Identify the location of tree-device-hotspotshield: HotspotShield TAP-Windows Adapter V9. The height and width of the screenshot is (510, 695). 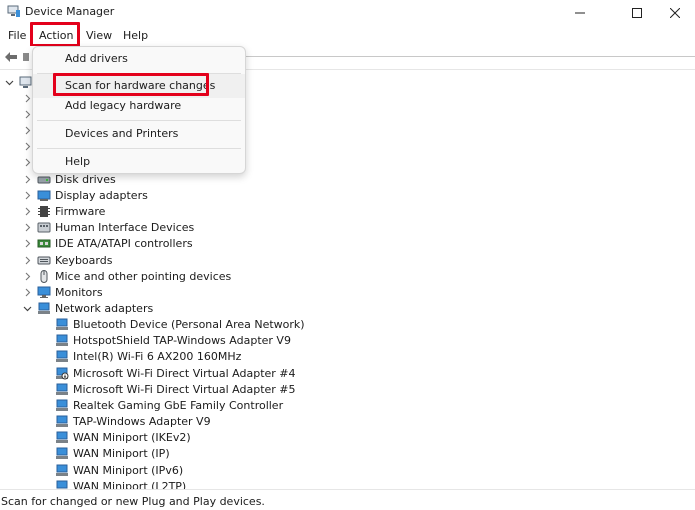
(173, 340).